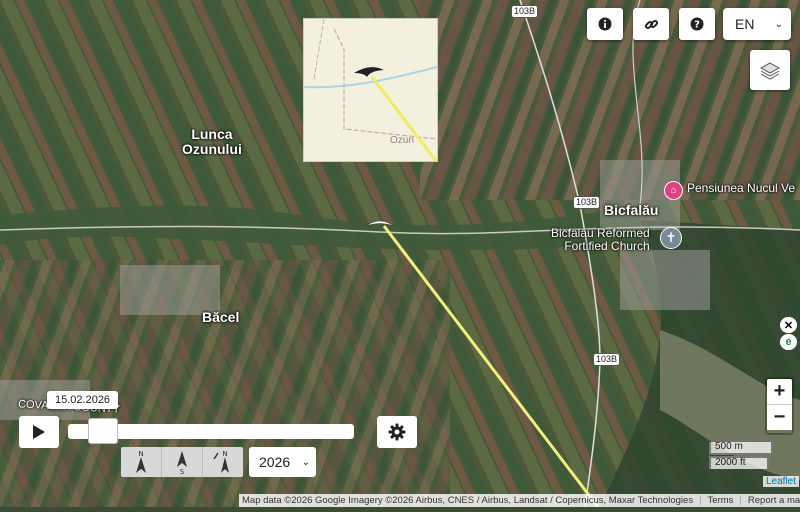 This screenshot has height=512, width=800. I want to click on link-button, so click(651, 24).